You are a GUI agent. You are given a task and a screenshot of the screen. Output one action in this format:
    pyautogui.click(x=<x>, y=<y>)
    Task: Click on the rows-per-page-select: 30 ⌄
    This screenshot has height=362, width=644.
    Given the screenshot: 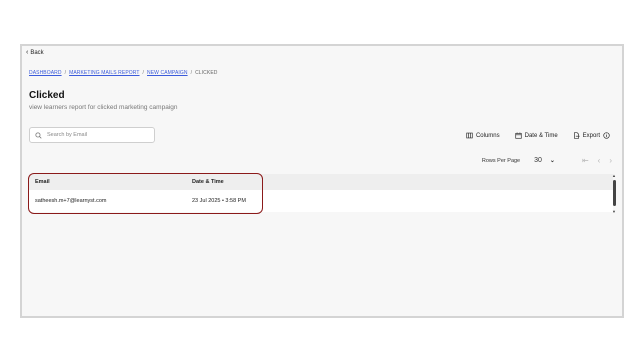 What is the action you would take?
    pyautogui.click(x=544, y=160)
    